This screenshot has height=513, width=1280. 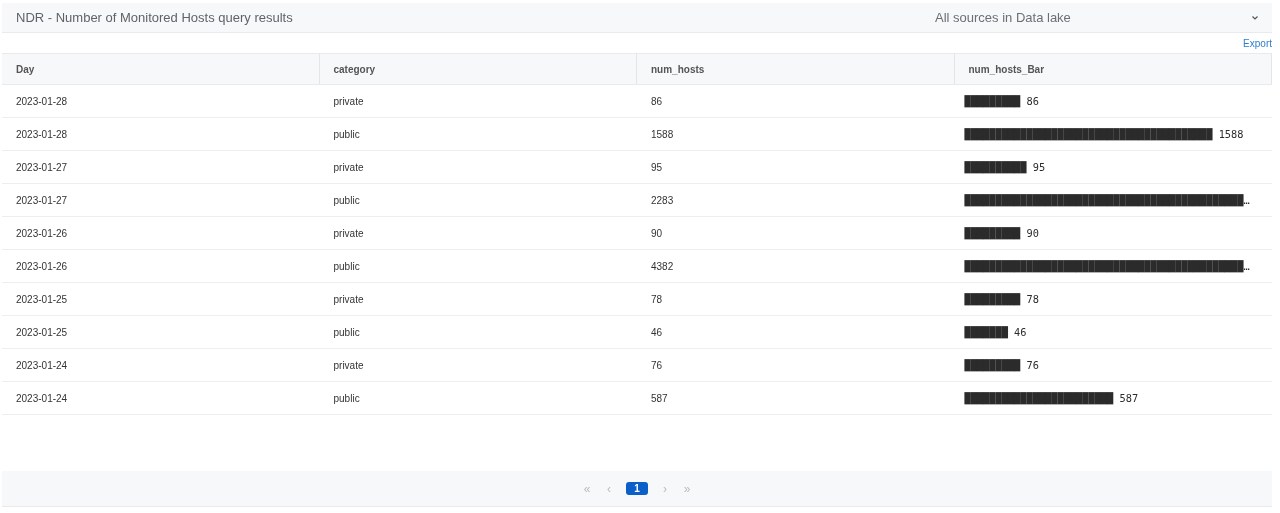 What do you see at coordinates (796, 200) in the screenshot?
I see `table-cell: 2283` at bounding box center [796, 200].